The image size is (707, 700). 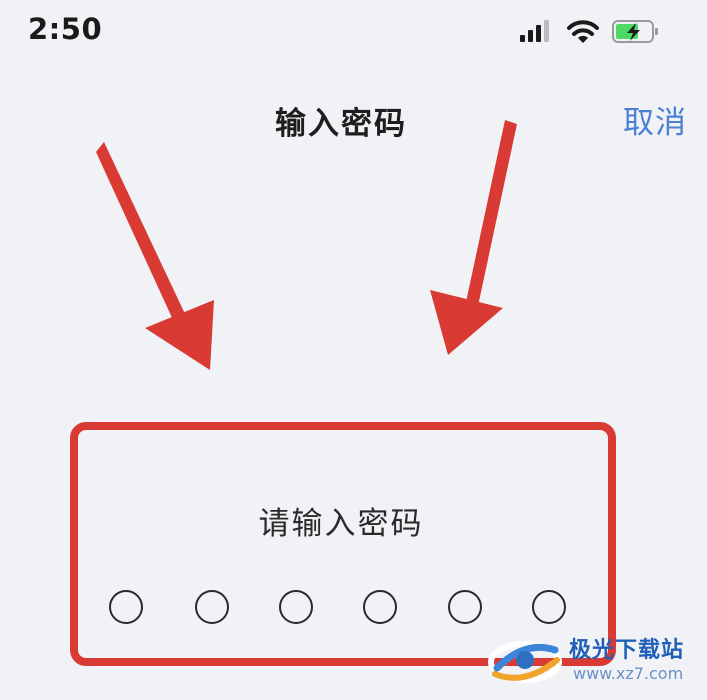 I want to click on password-prompt-label: 请输入密码, so click(x=341, y=524).